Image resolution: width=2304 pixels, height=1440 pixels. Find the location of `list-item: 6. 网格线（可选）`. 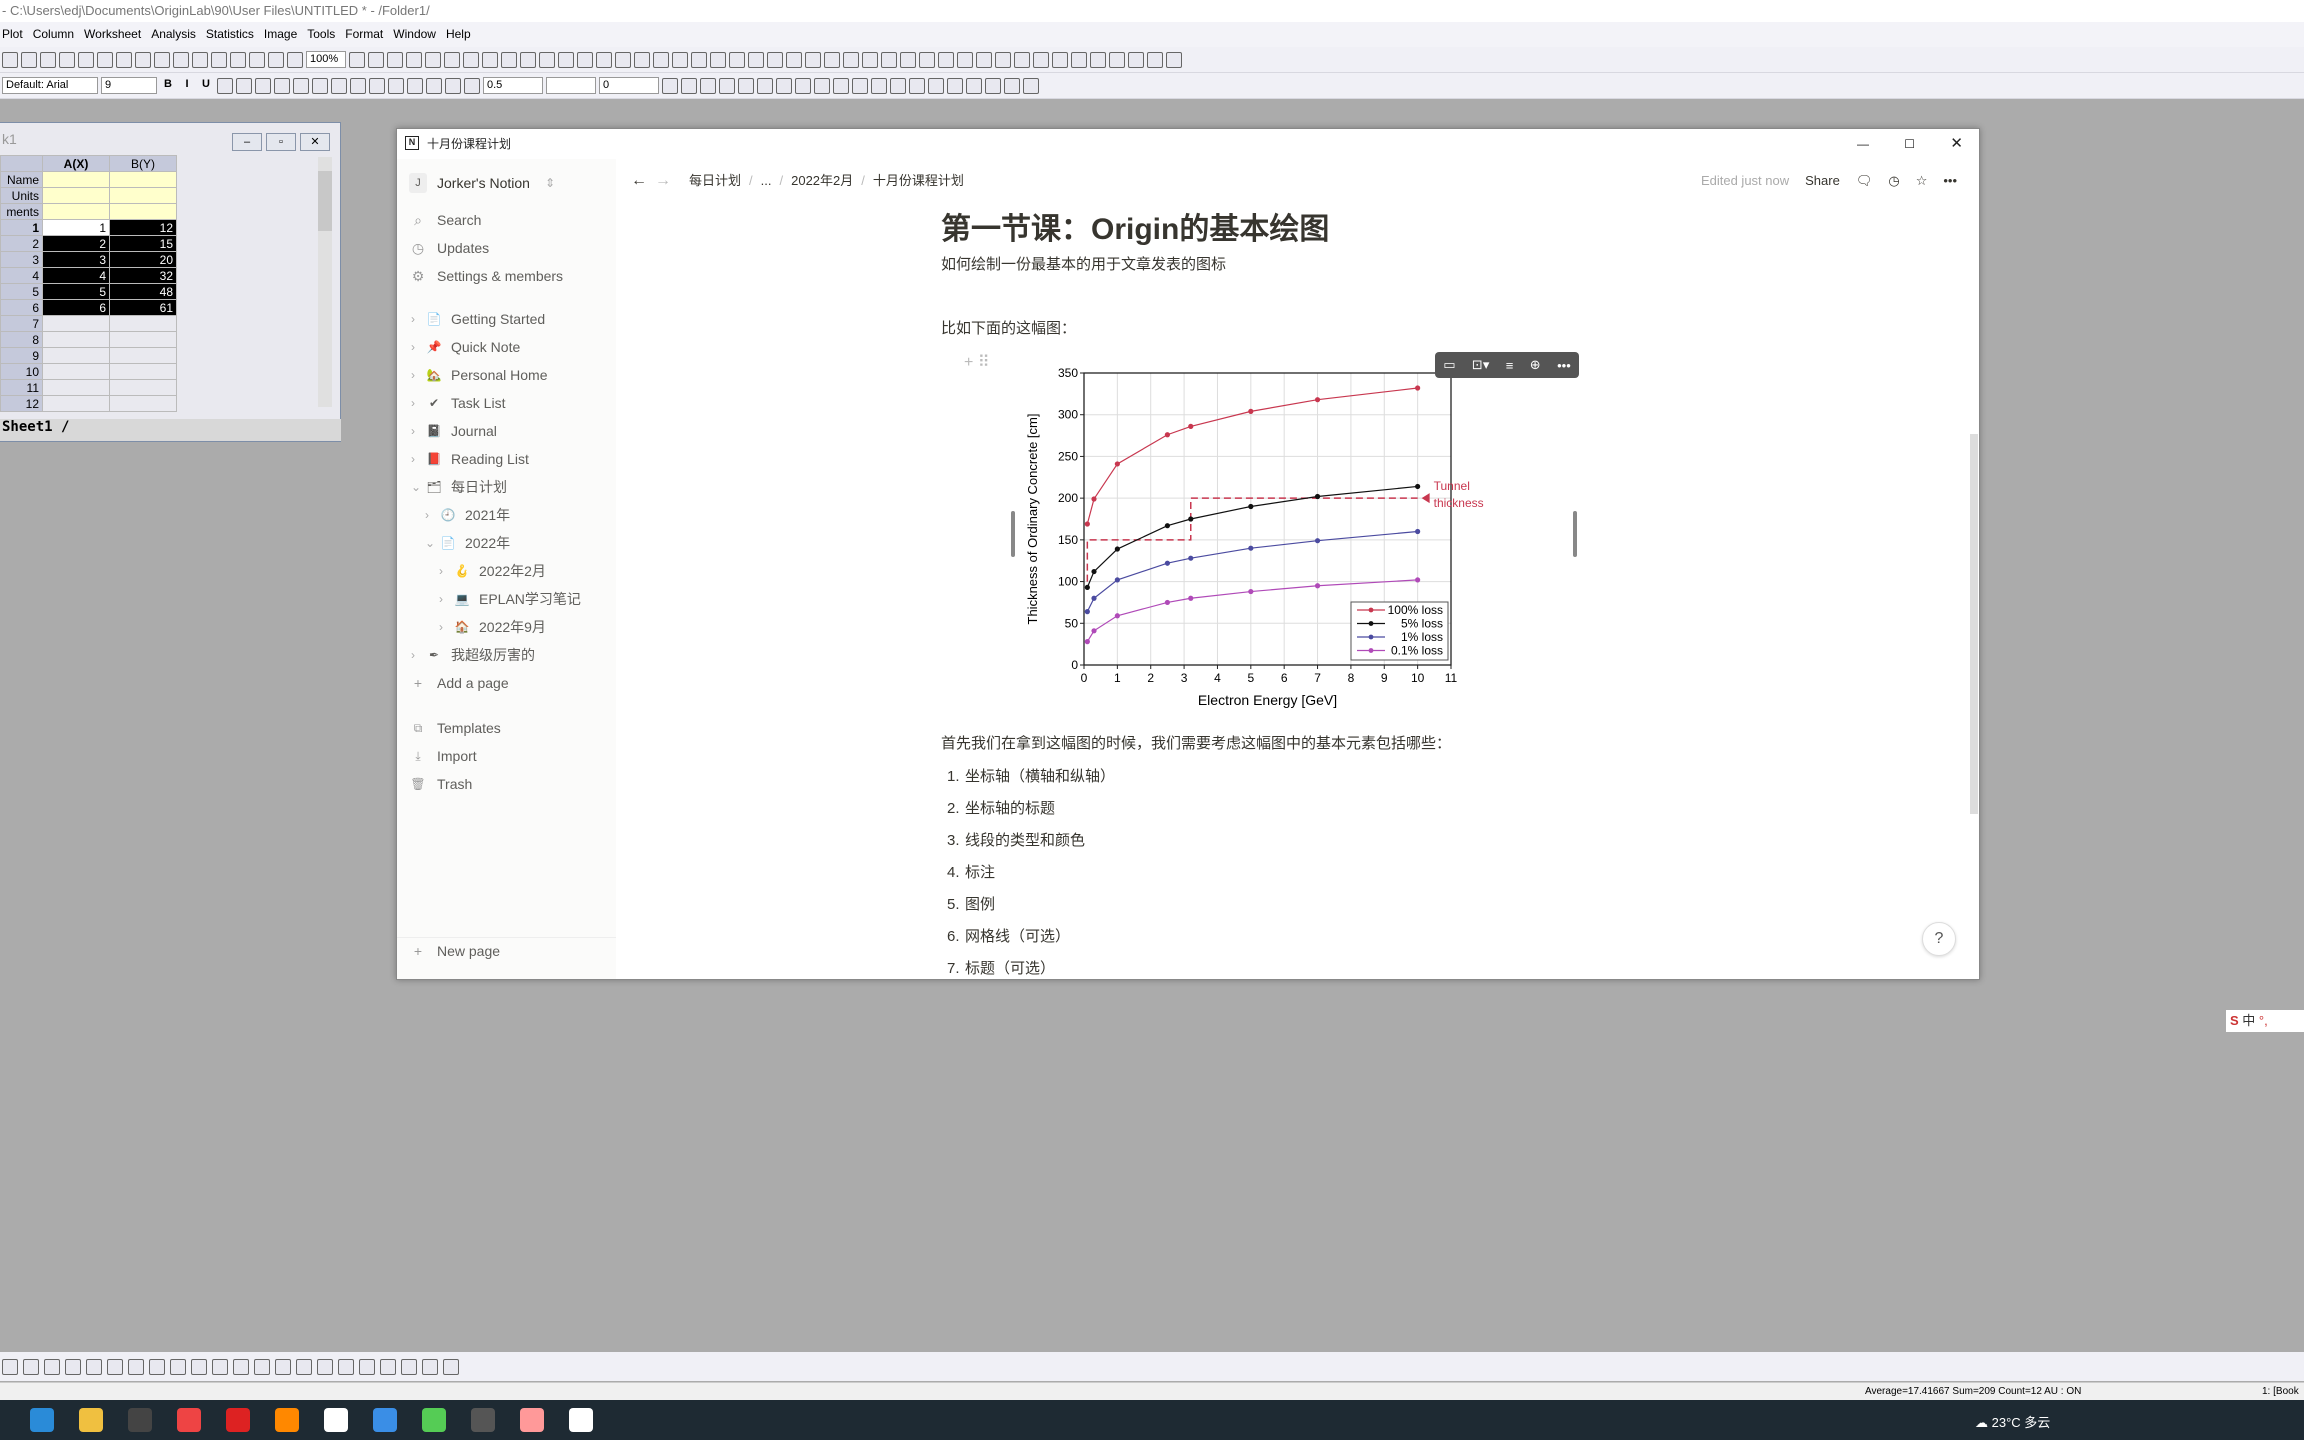

list-item: 6. 网格线（可选） is located at coordinates (1008, 935).